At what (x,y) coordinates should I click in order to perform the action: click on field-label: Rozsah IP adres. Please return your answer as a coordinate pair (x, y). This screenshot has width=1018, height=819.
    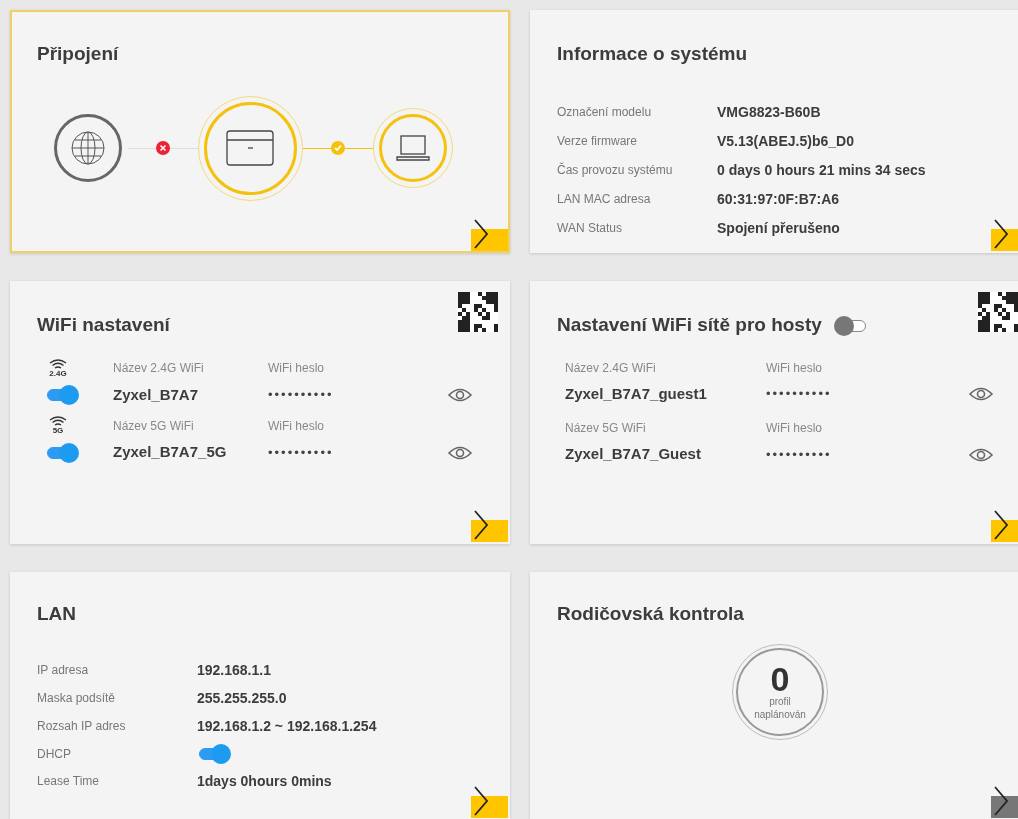
    Looking at the image, I should click on (82, 727).